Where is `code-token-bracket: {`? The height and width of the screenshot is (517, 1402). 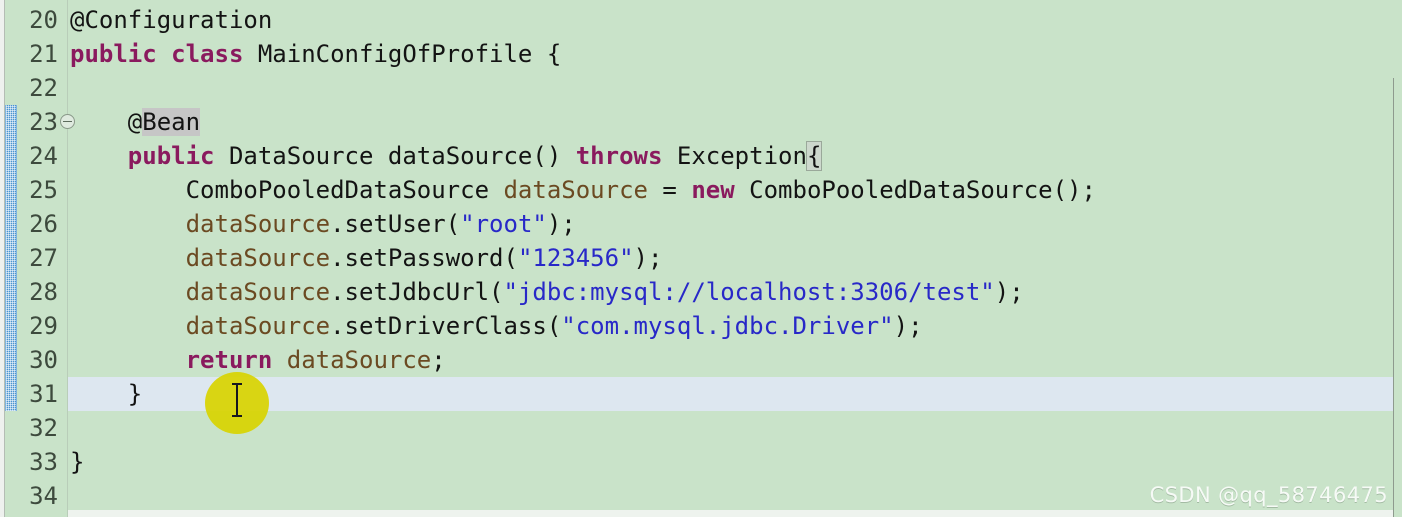
code-token-bracket: { is located at coordinates (814, 156).